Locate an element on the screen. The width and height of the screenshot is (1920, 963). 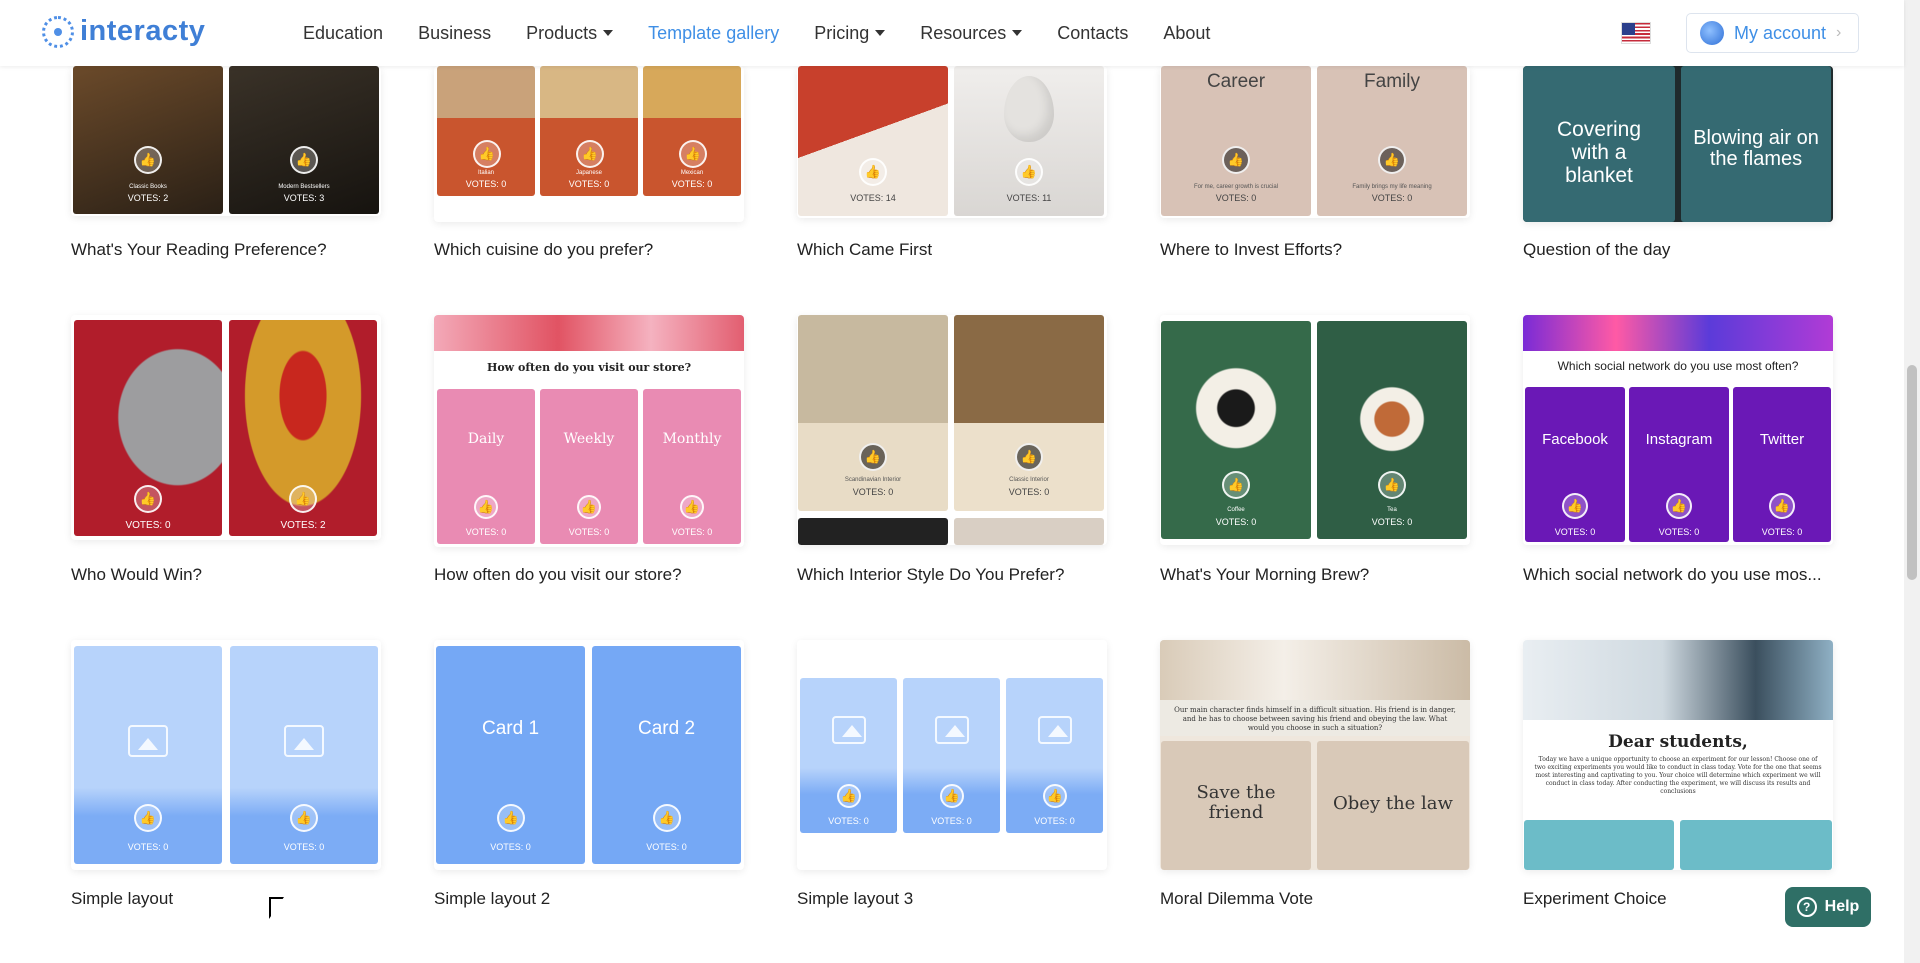
nav-contacts: Contacts is located at coordinates (1092, 33).